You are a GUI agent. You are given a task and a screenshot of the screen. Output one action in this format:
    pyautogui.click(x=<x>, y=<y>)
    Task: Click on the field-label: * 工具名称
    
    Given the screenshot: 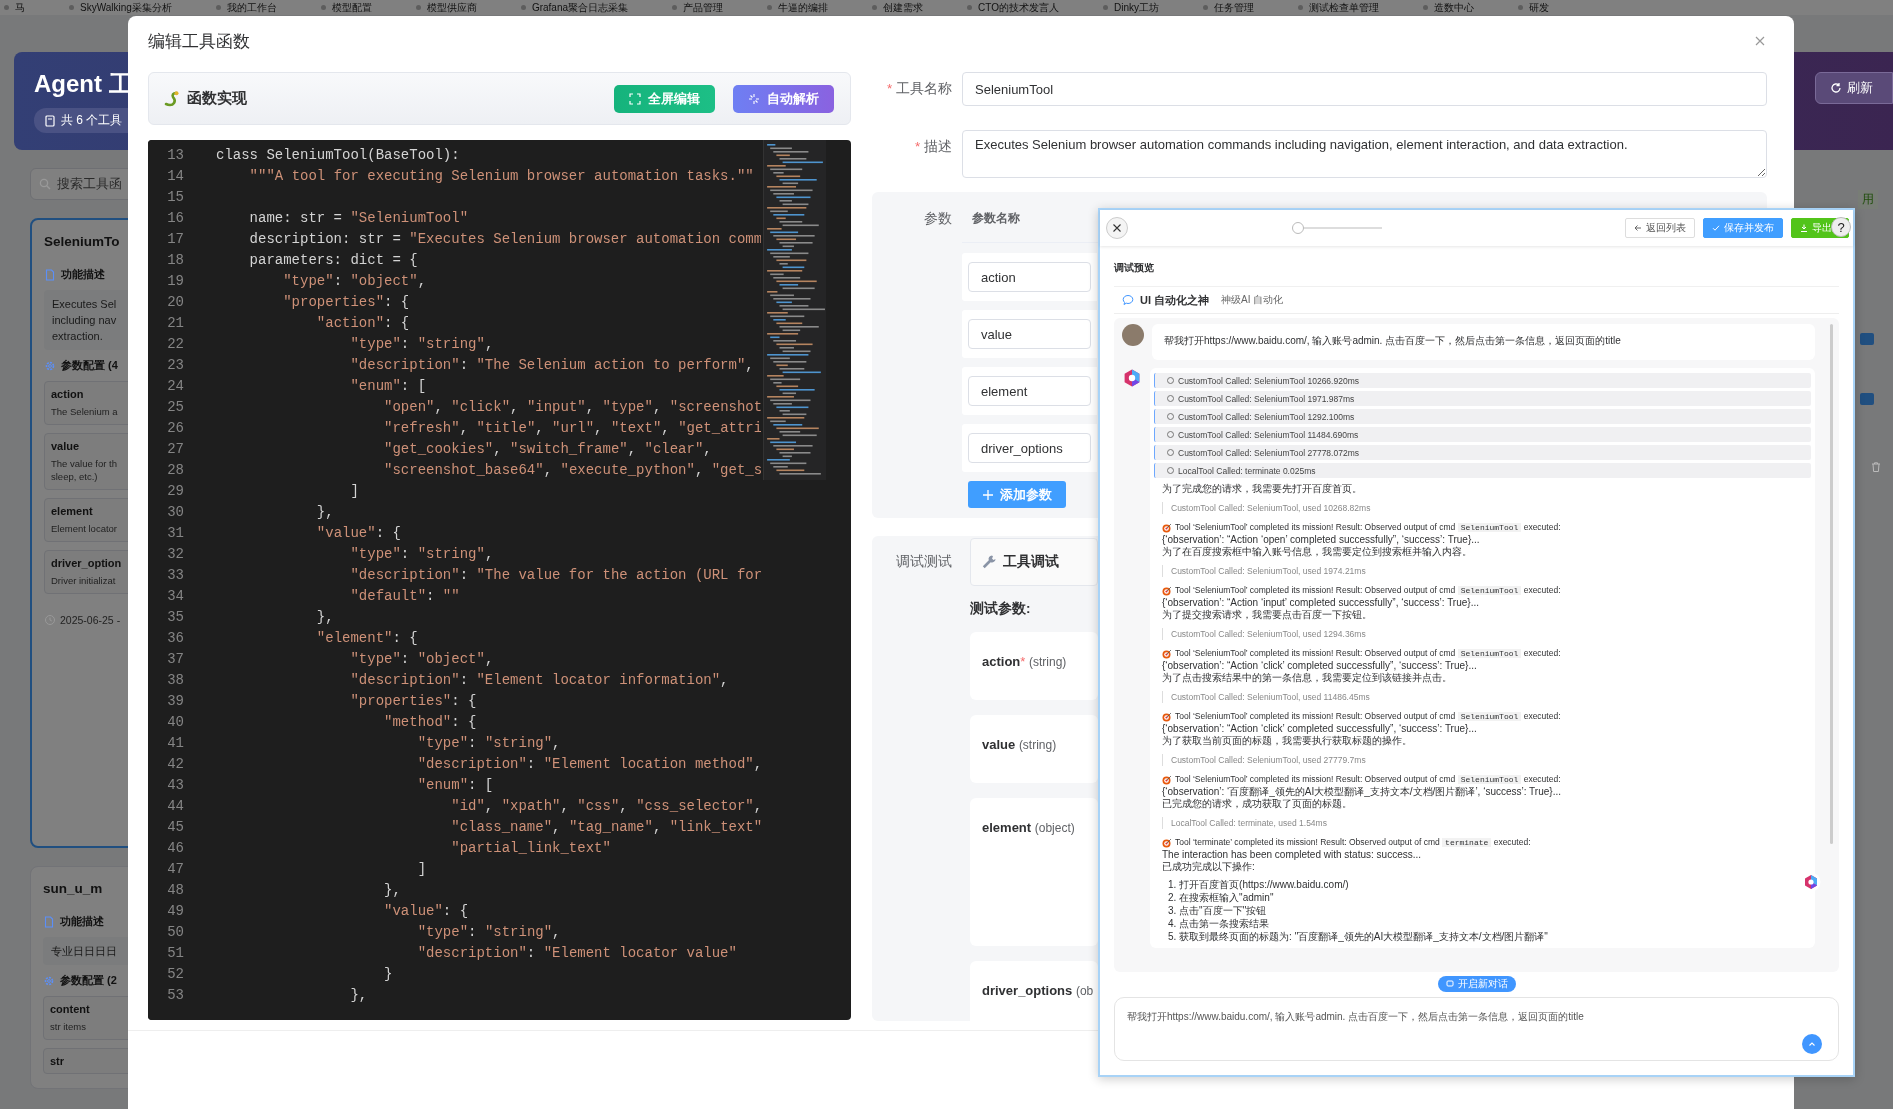 What is the action you would take?
    pyautogui.click(x=918, y=89)
    